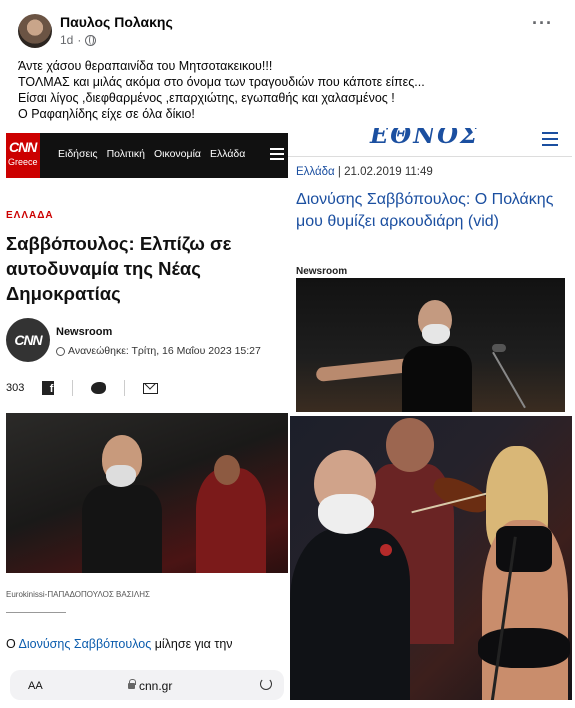 Image resolution: width=575 pixels, height=708 pixels. I want to click on post-header: Παυλος Πολακης 1d · ···, so click(287, 26).